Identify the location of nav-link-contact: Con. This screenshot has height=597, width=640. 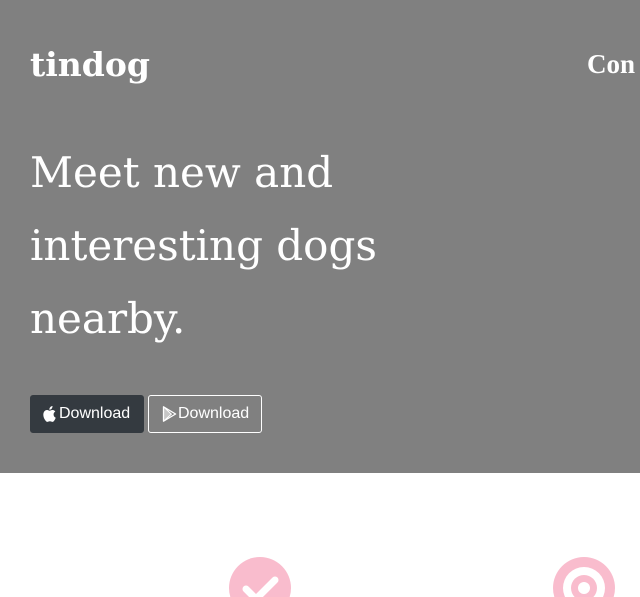
(611, 64).